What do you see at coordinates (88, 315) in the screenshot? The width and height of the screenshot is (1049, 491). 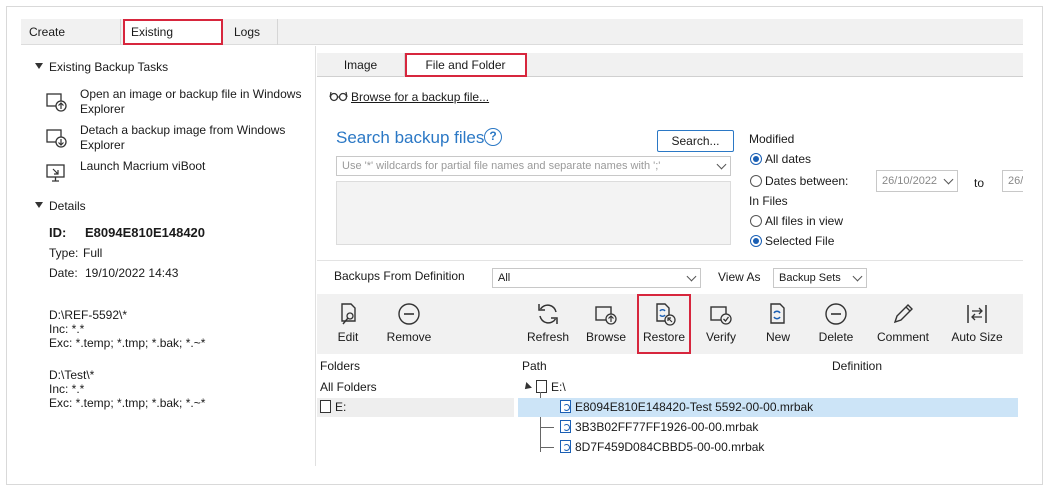 I see `filter-path: D:\REF-5592\*` at bounding box center [88, 315].